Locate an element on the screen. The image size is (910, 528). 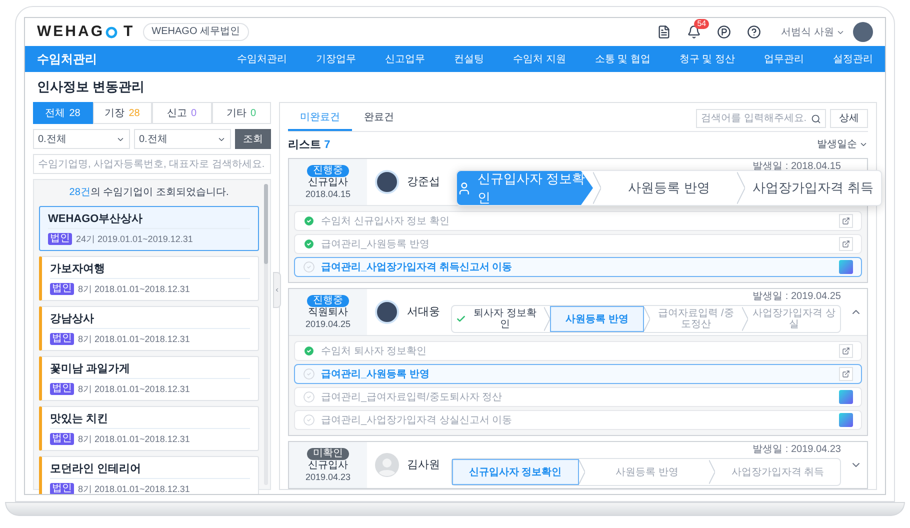
nav-title: 수임처관리 is located at coordinates (137, 59).